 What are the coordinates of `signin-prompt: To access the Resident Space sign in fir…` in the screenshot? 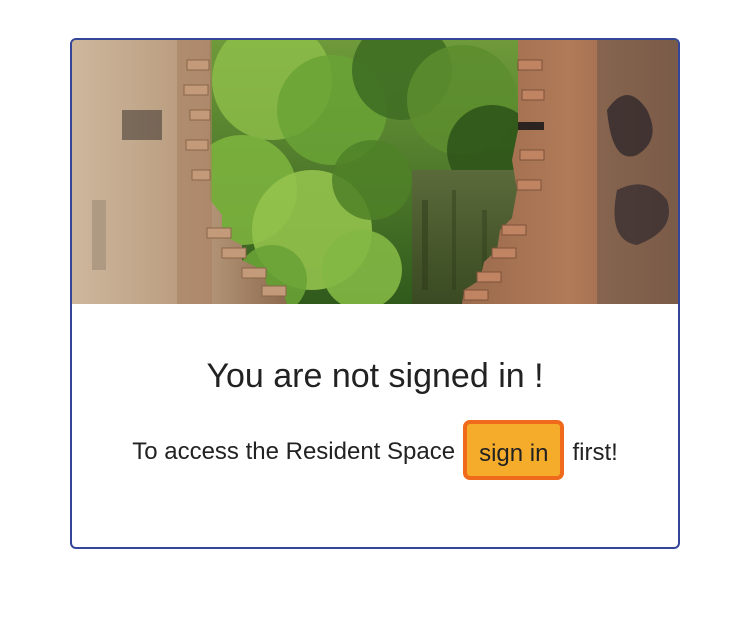 It's located at (375, 450).